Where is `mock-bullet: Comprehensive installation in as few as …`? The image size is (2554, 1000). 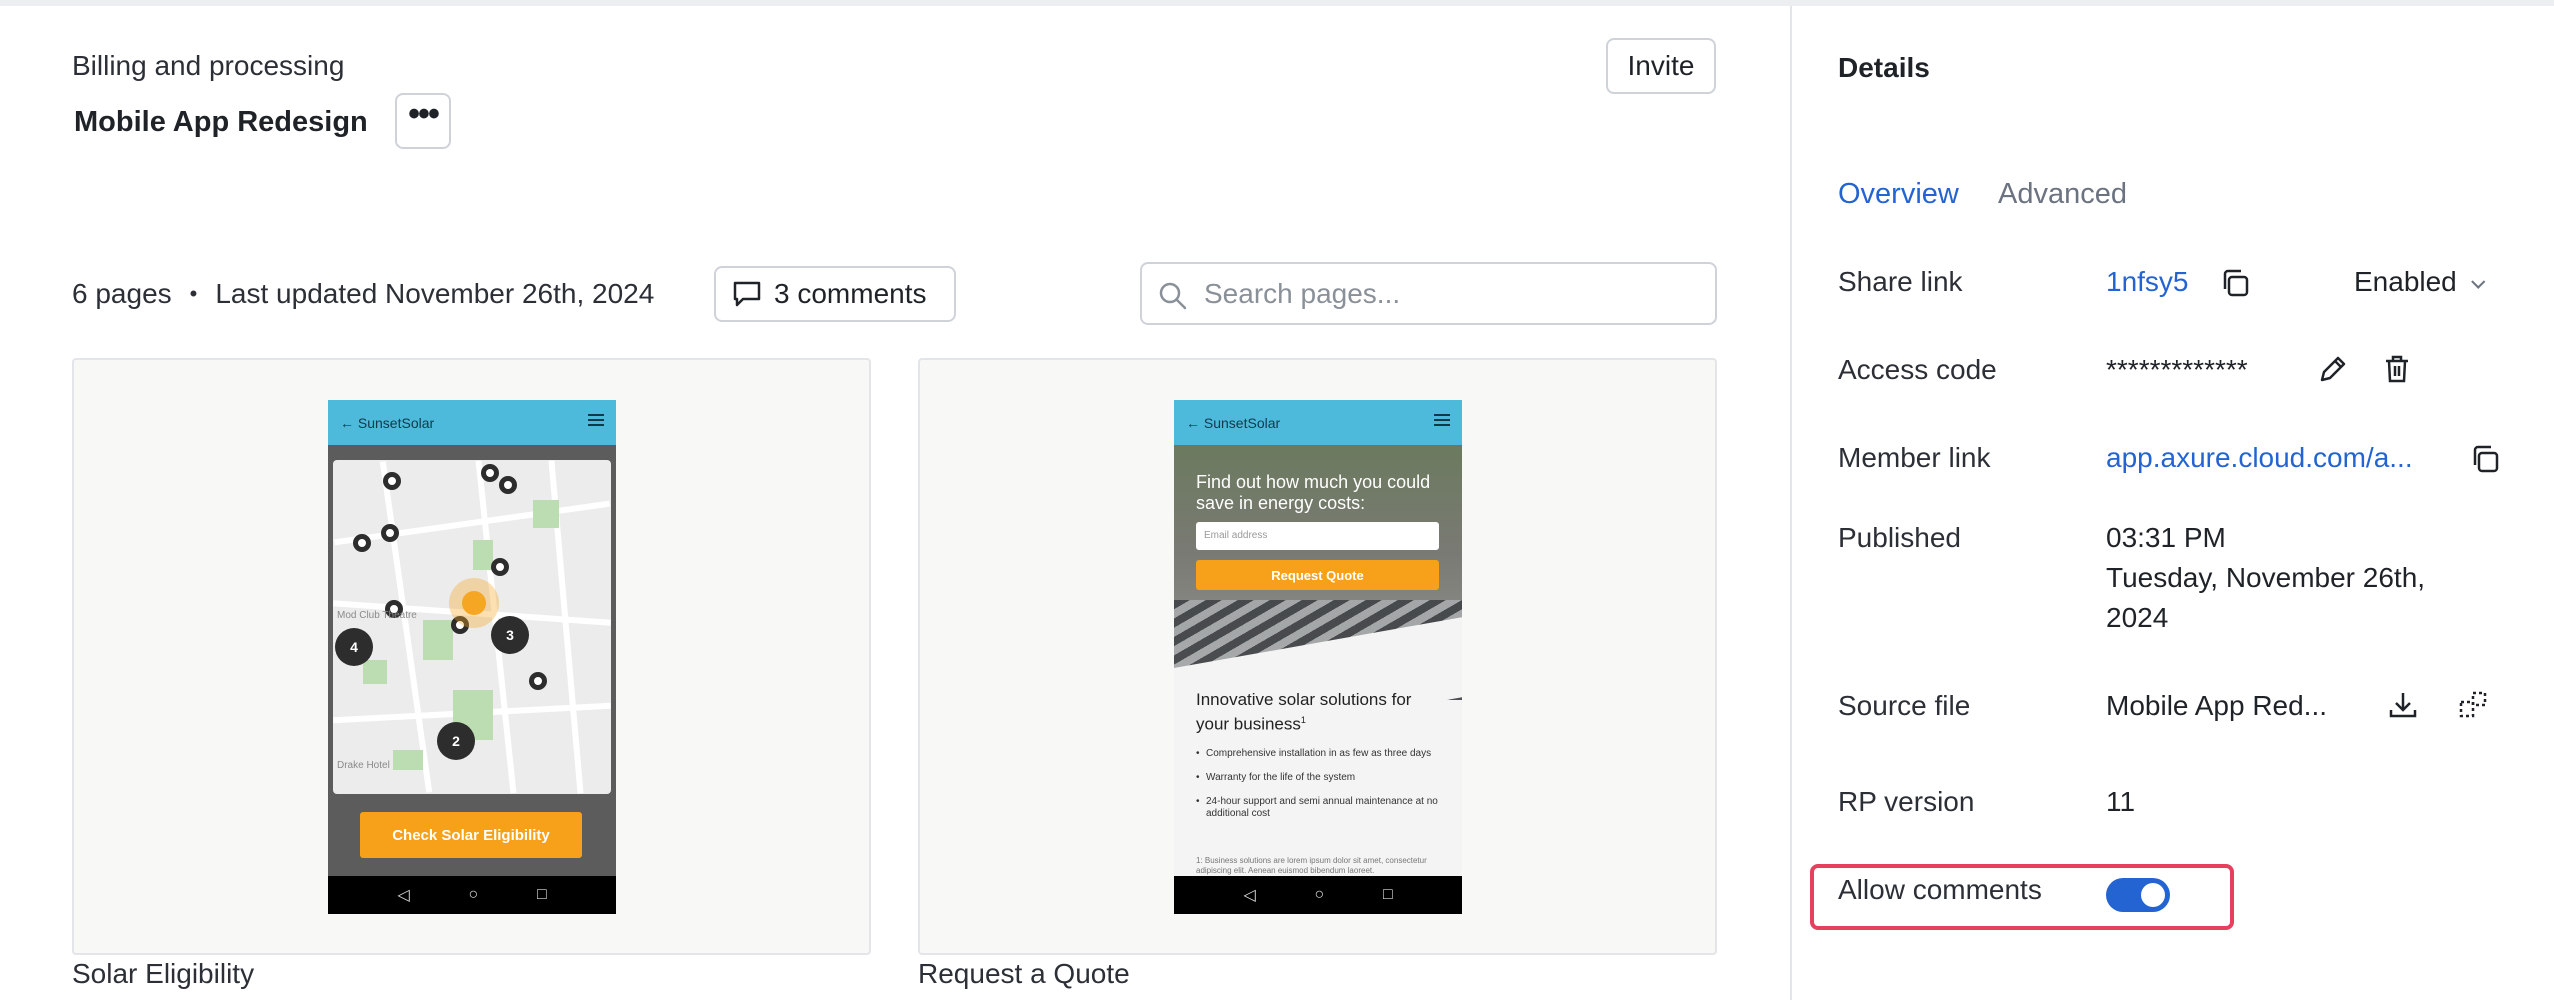
mock-bullet: Comprehensive installation in as few as … is located at coordinates (1321, 754).